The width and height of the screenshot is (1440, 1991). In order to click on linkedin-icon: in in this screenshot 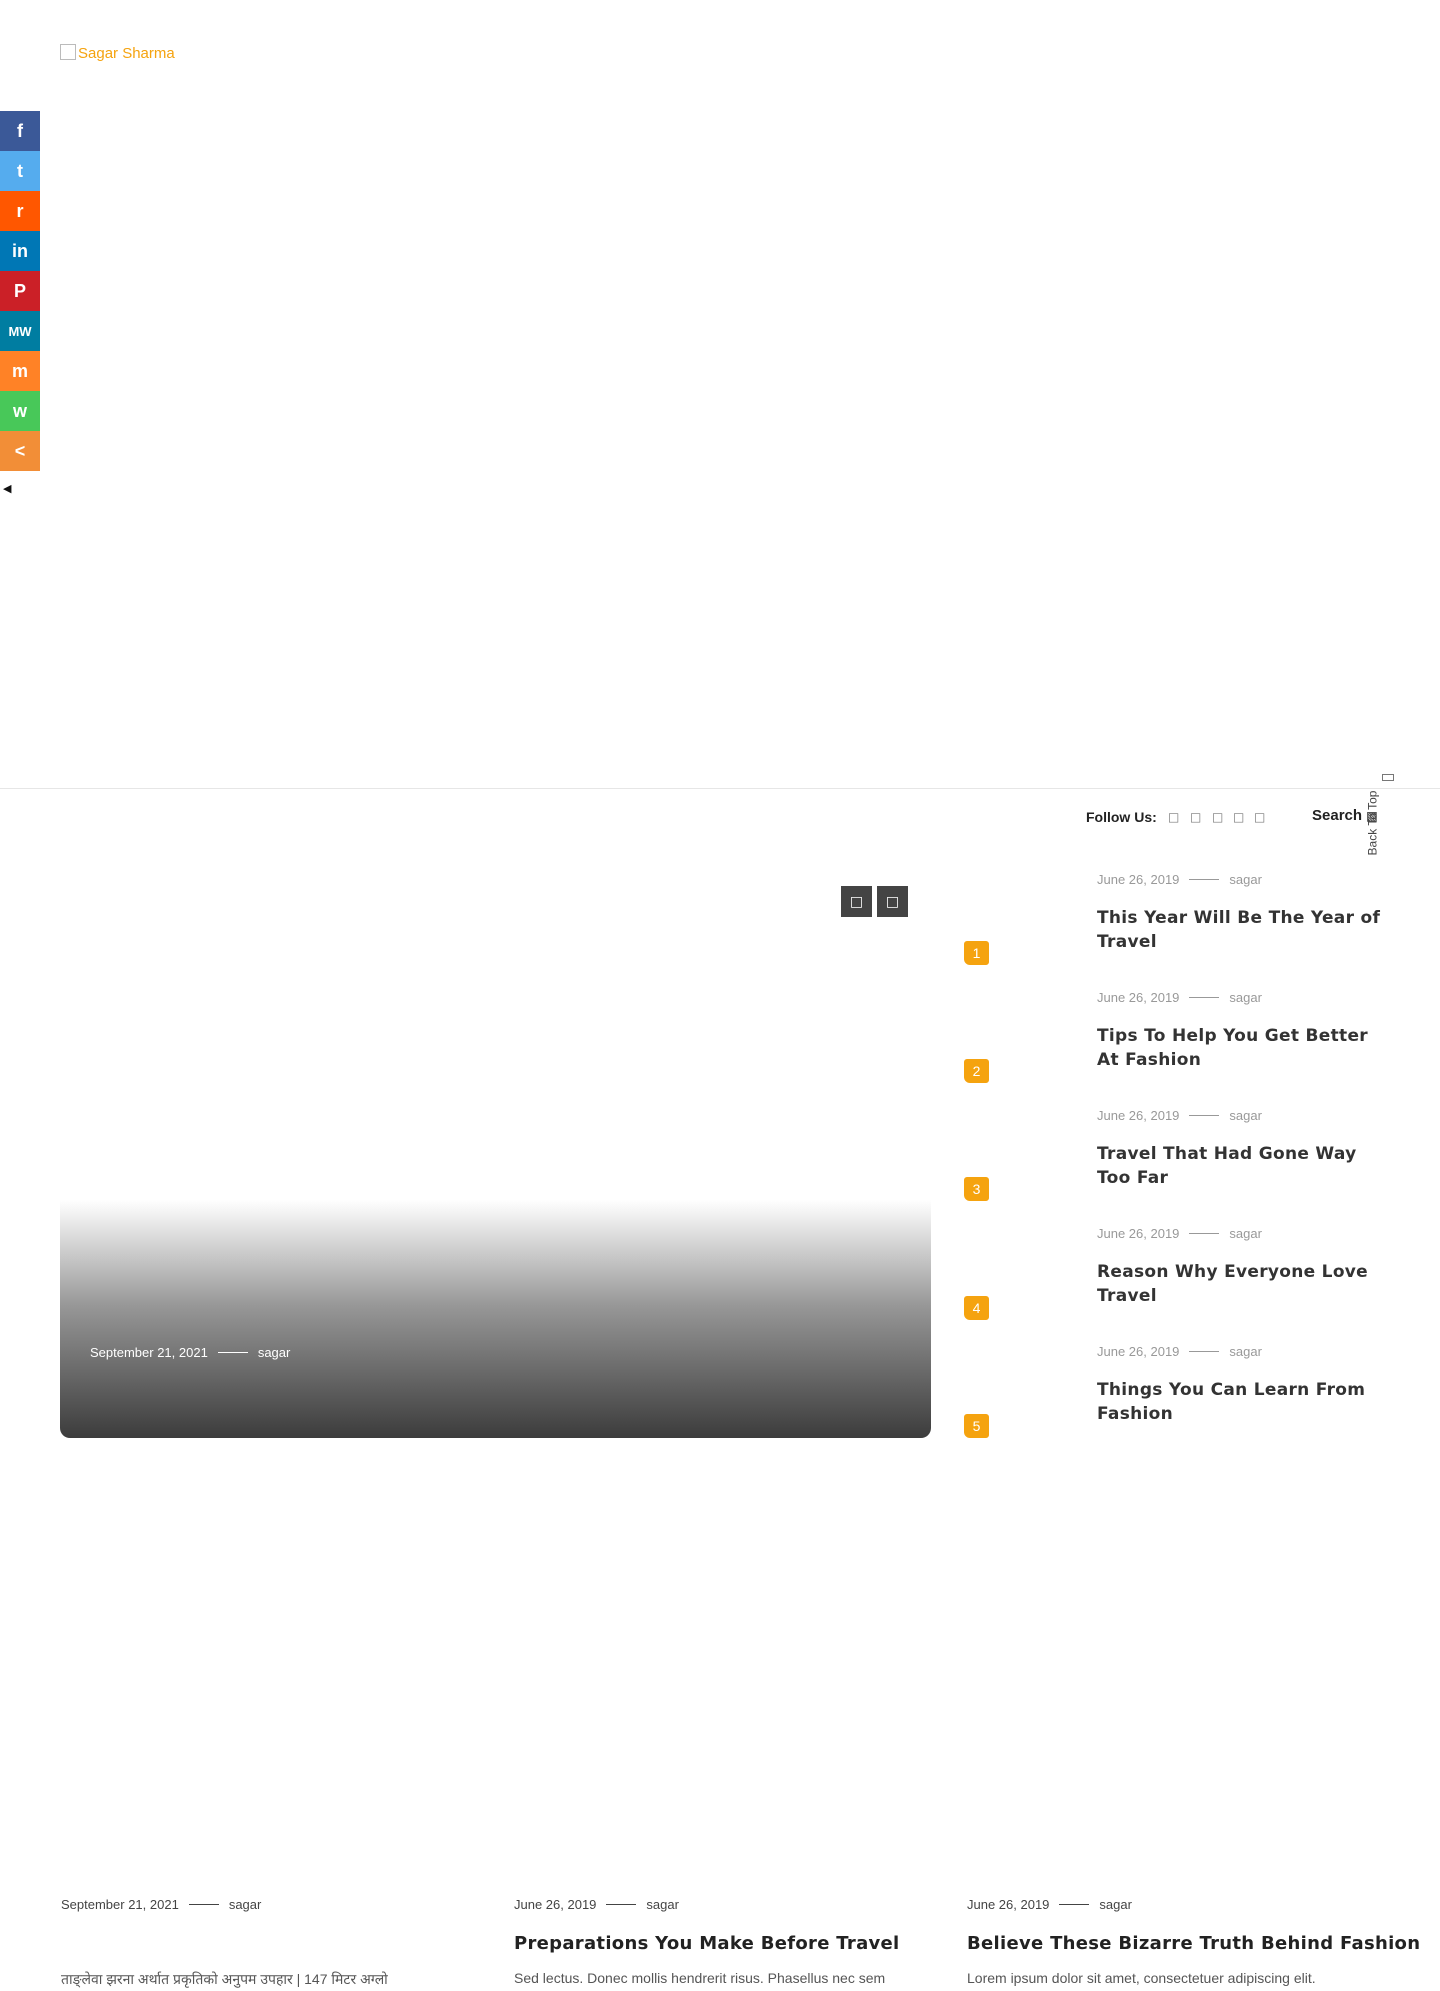, I will do `click(20, 250)`.